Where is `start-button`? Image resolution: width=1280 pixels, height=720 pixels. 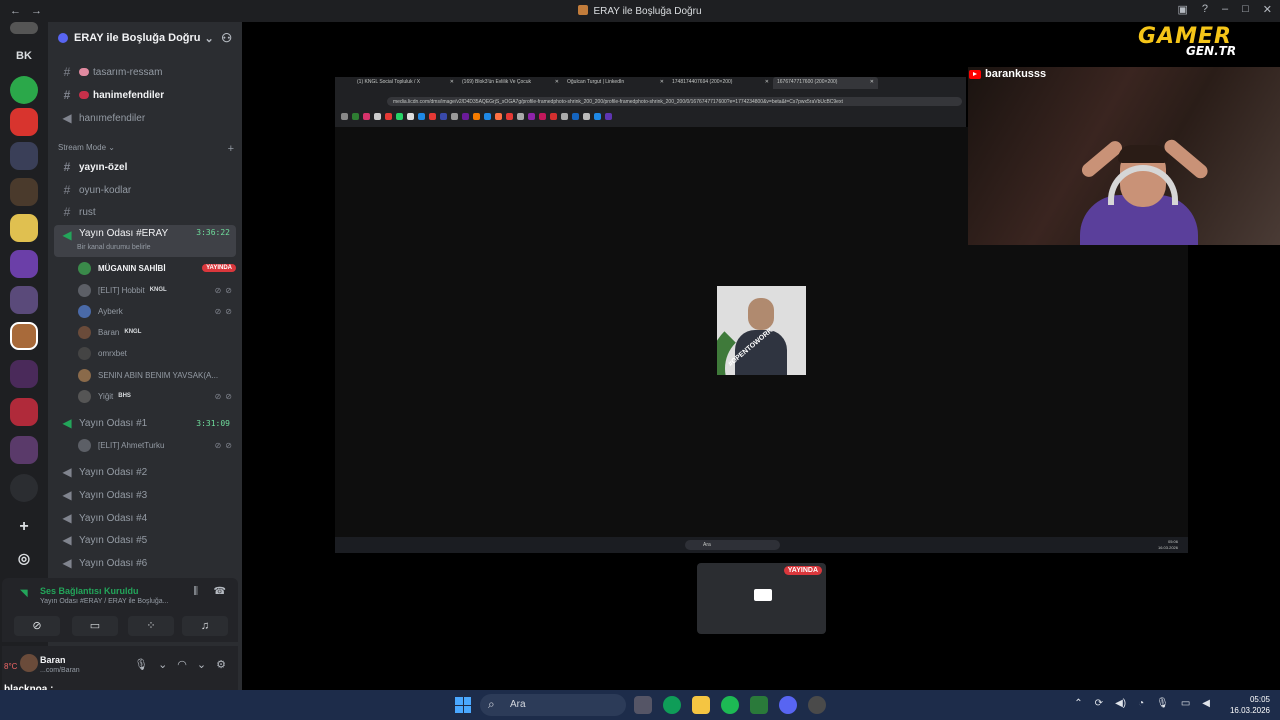
start-button is located at coordinates (463, 705).